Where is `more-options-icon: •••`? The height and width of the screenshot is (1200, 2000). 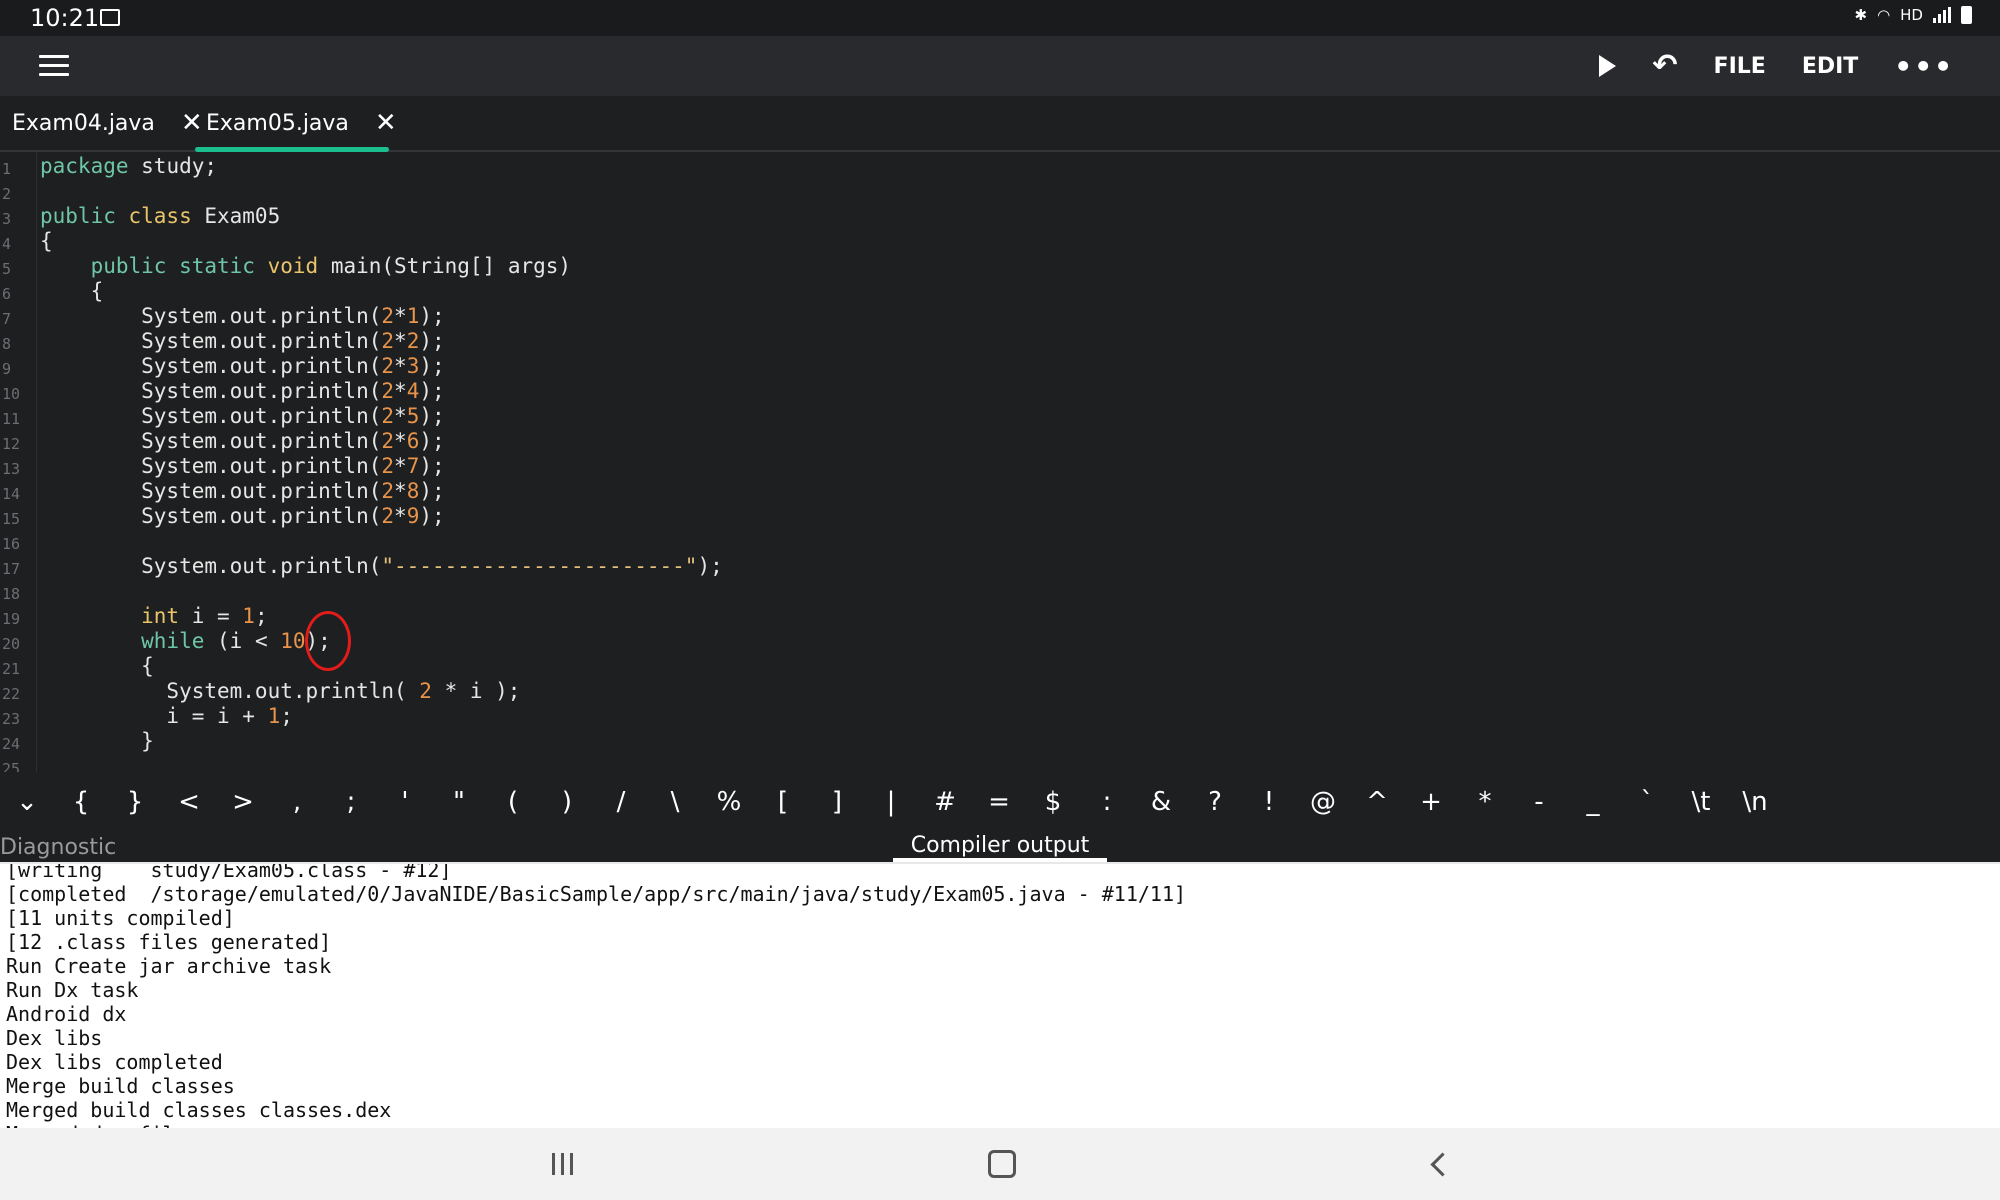
more-options-icon: ••• is located at coordinates (1924, 66).